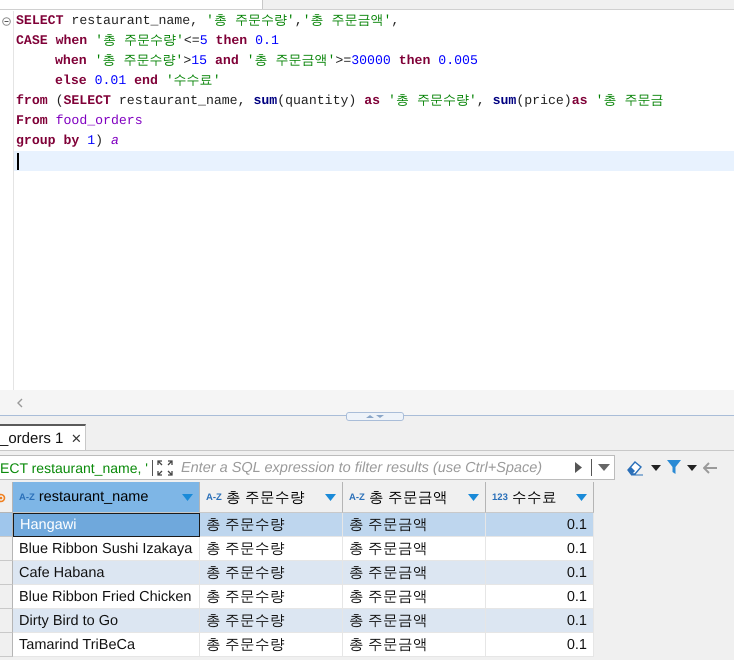 The image size is (734, 660). I want to click on results-tab: _orders 1 ×, so click(43, 437).